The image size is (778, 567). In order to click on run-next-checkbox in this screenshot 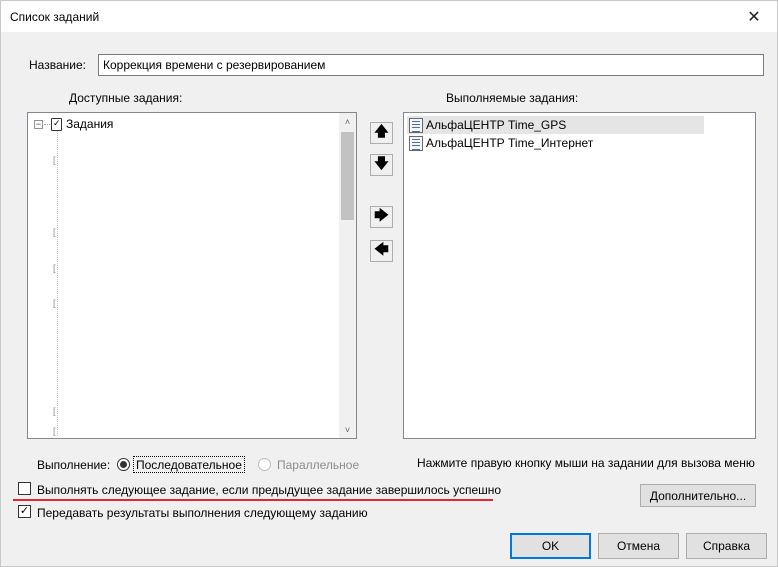, I will do `click(24, 488)`.